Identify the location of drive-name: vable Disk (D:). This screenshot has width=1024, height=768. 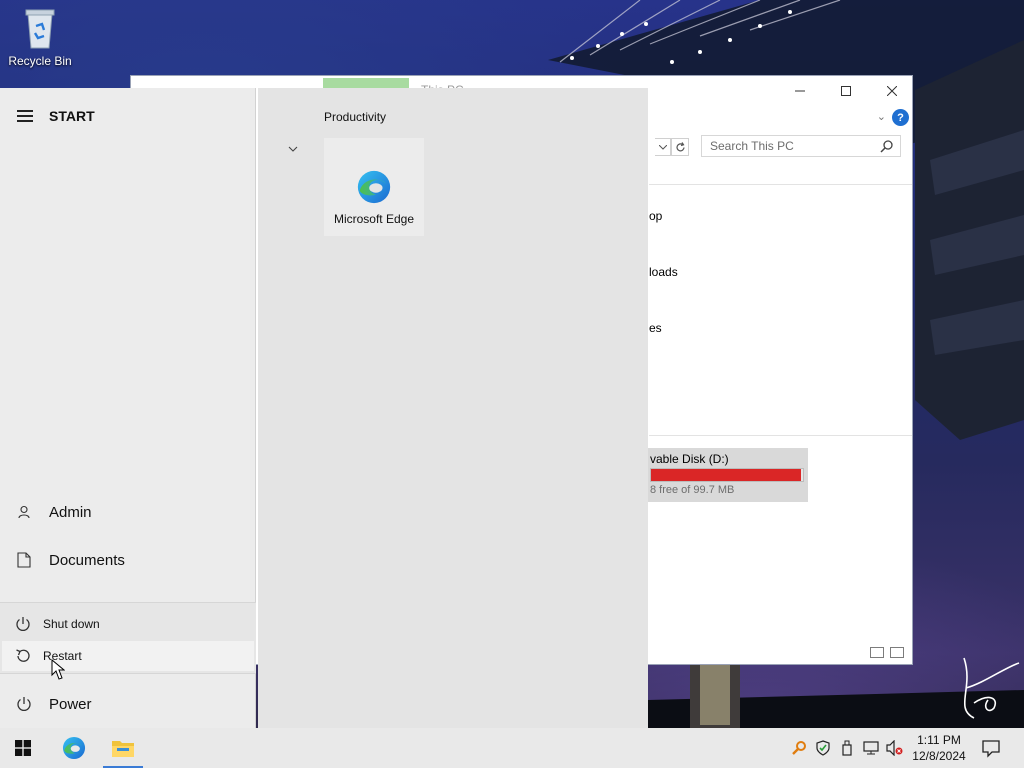
(689, 459).